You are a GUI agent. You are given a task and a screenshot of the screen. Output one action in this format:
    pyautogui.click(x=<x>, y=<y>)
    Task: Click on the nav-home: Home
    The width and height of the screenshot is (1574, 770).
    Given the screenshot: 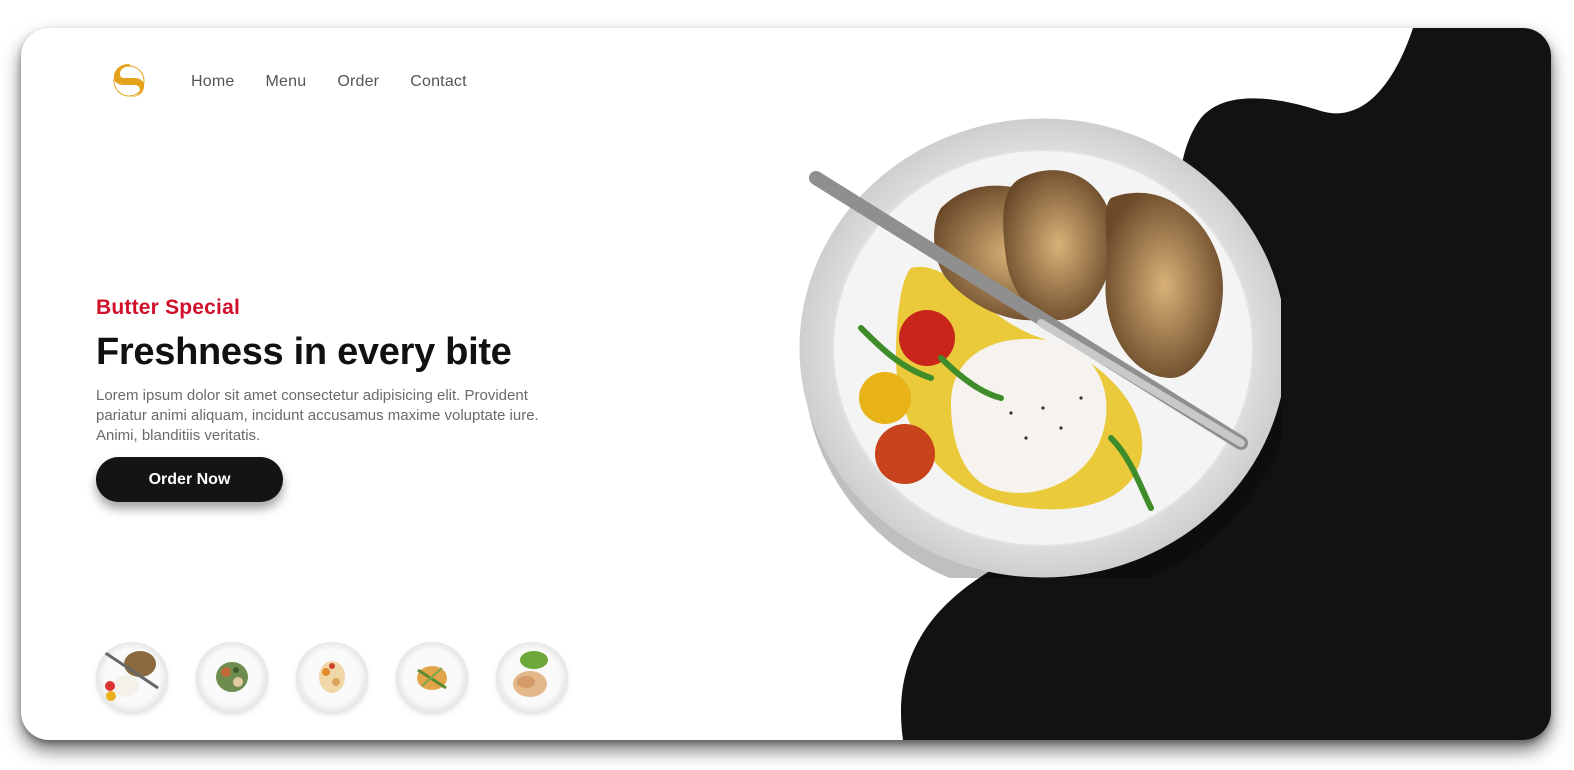 What is the action you would take?
    pyautogui.click(x=212, y=82)
    